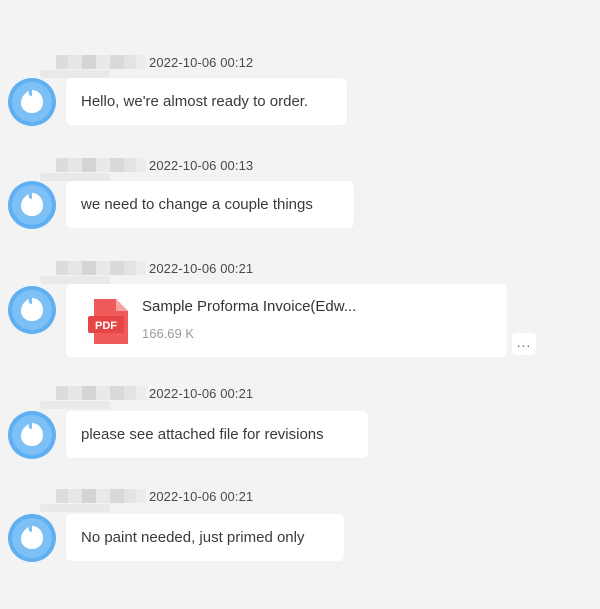 The width and height of the screenshot is (600, 609). What do you see at coordinates (210, 204) in the screenshot?
I see `message-bubble: we need to change a couple things` at bounding box center [210, 204].